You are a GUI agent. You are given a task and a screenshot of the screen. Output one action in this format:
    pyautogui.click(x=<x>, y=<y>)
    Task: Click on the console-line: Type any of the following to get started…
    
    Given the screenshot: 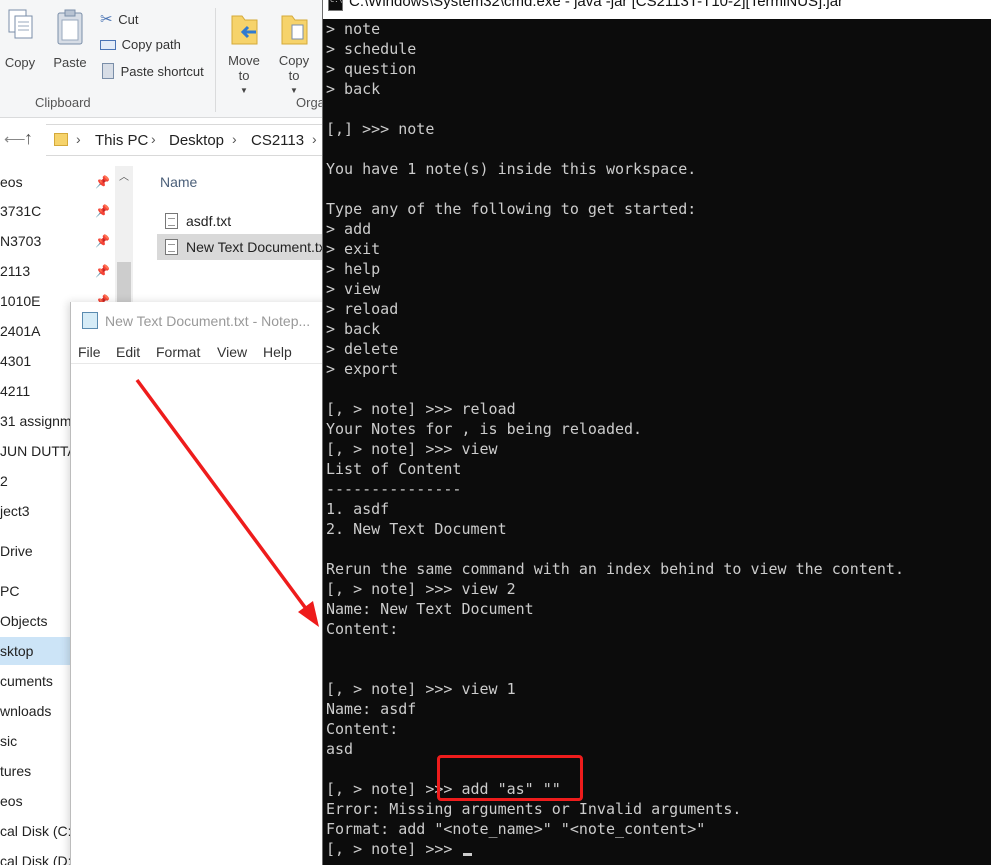 What is the action you would take?
    pyautogui.click(x=511, y=209)
    